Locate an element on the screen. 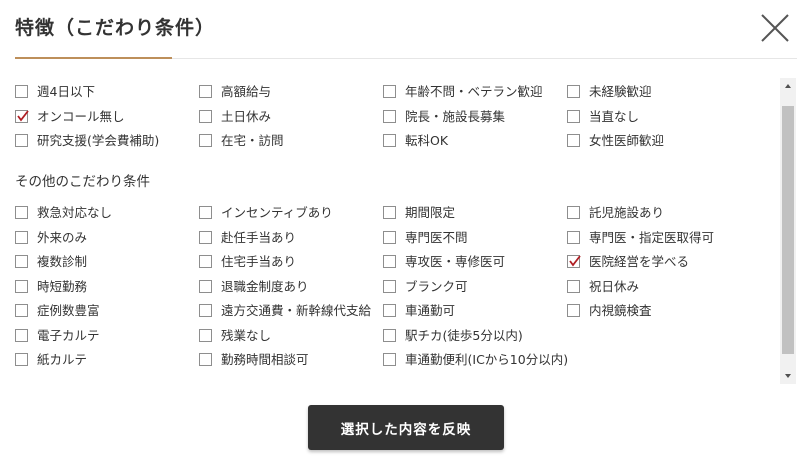  scroll-down-button is located at coordinates (788, 376).